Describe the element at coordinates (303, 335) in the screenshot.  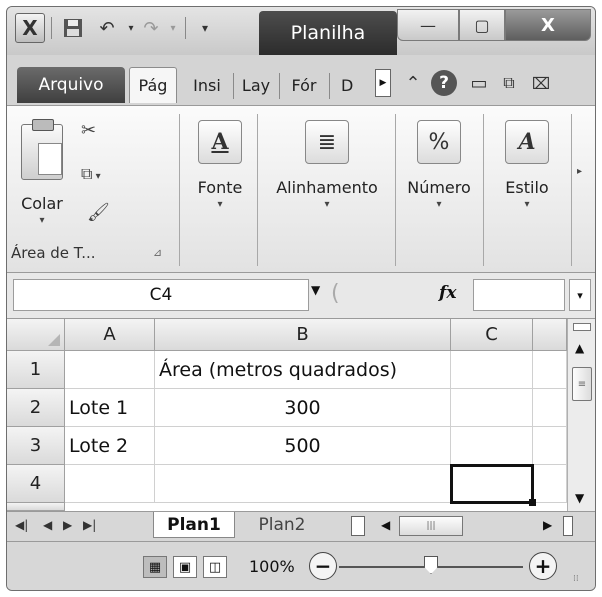
I see `column-header-b: B` at that location.